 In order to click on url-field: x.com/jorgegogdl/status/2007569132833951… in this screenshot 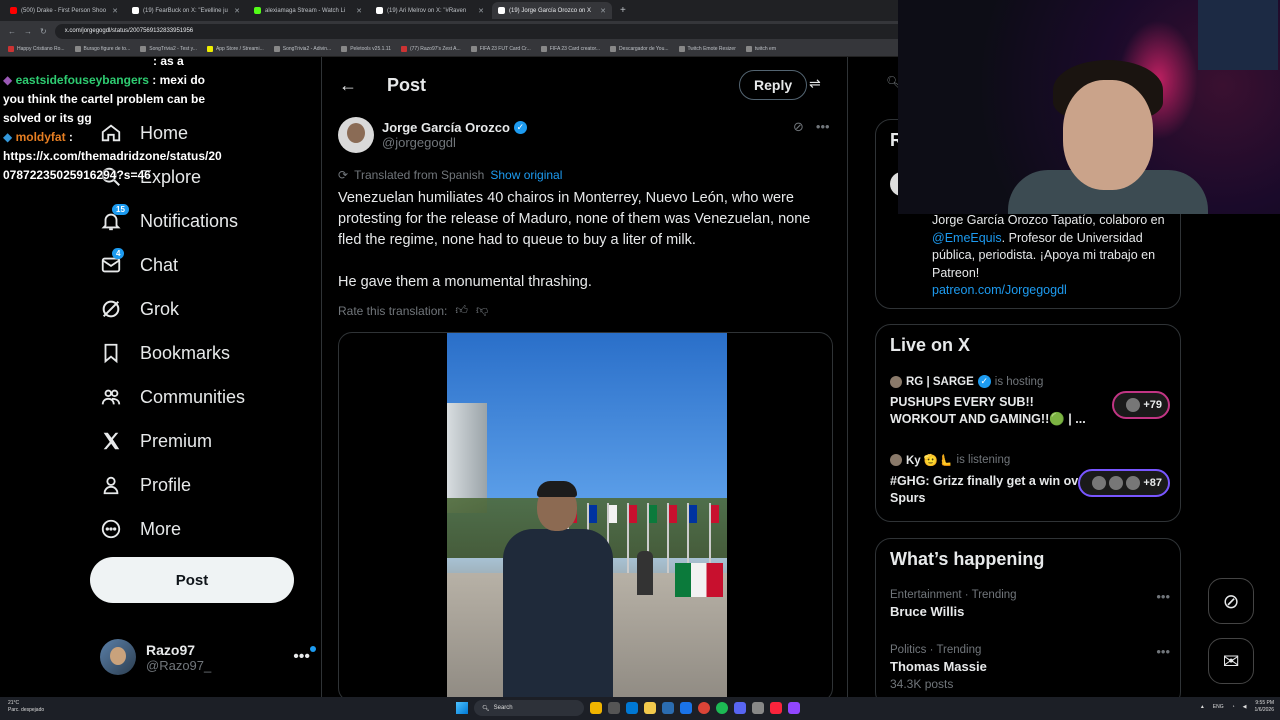, I will do `click(494, 31)`.